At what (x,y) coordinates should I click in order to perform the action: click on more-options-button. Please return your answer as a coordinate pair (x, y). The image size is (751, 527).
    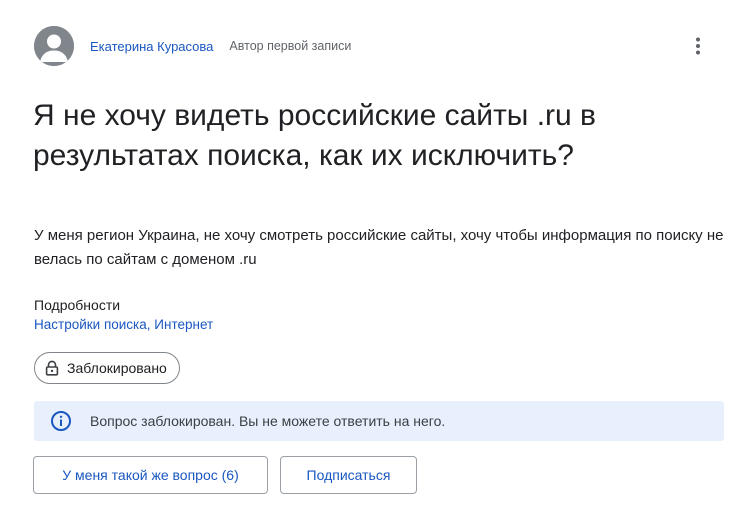
    Looking at the image, I should click on (698, 46).